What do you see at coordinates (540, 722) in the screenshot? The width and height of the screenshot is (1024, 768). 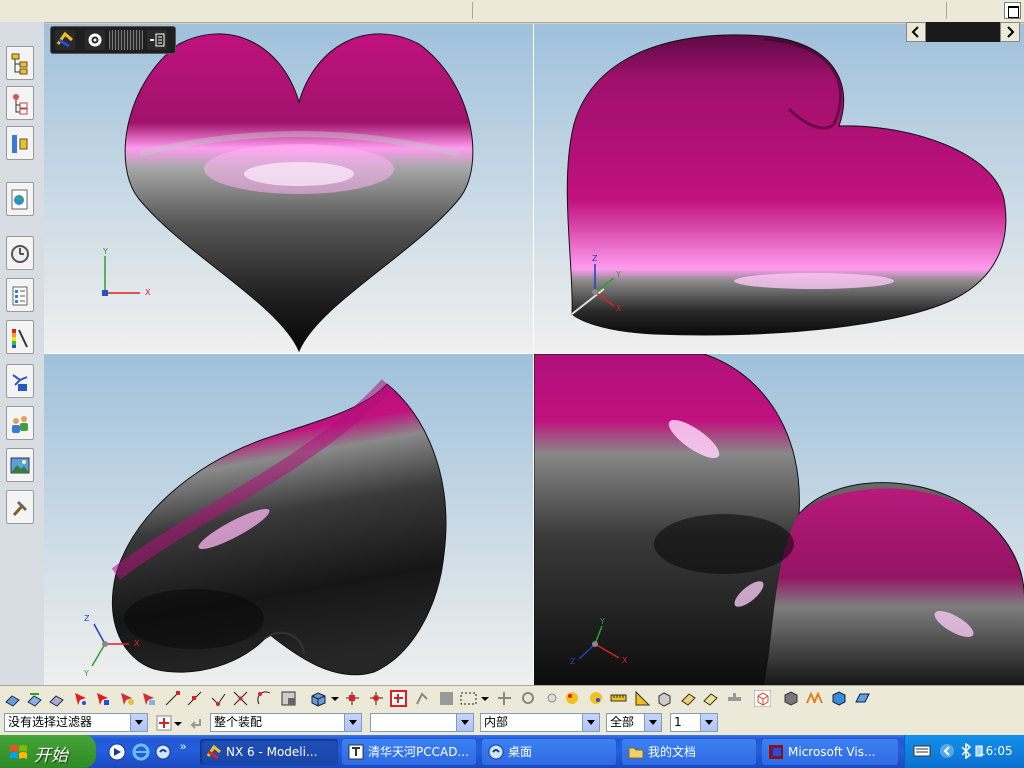 I see `location-select: 内部` at bounding box center [540, 722].